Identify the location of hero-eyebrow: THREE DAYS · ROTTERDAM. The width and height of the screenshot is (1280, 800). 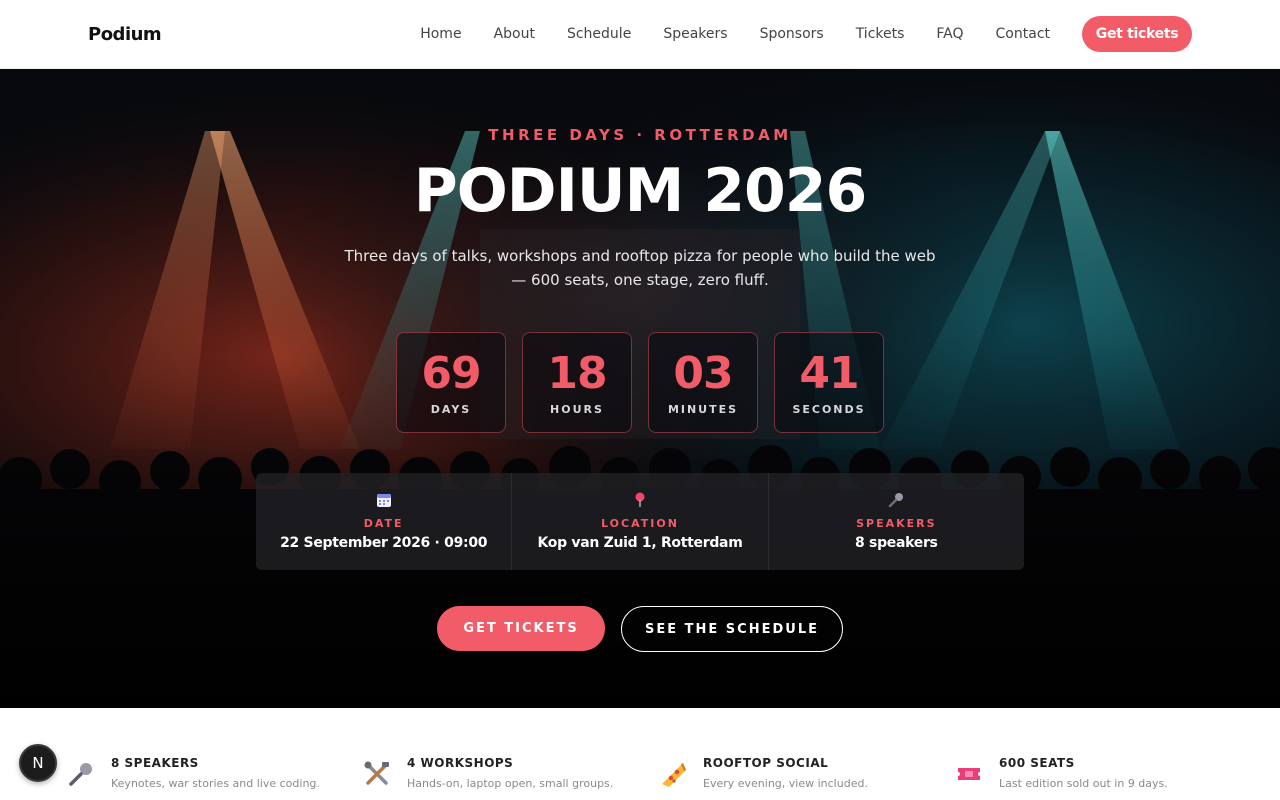
(640, 135).